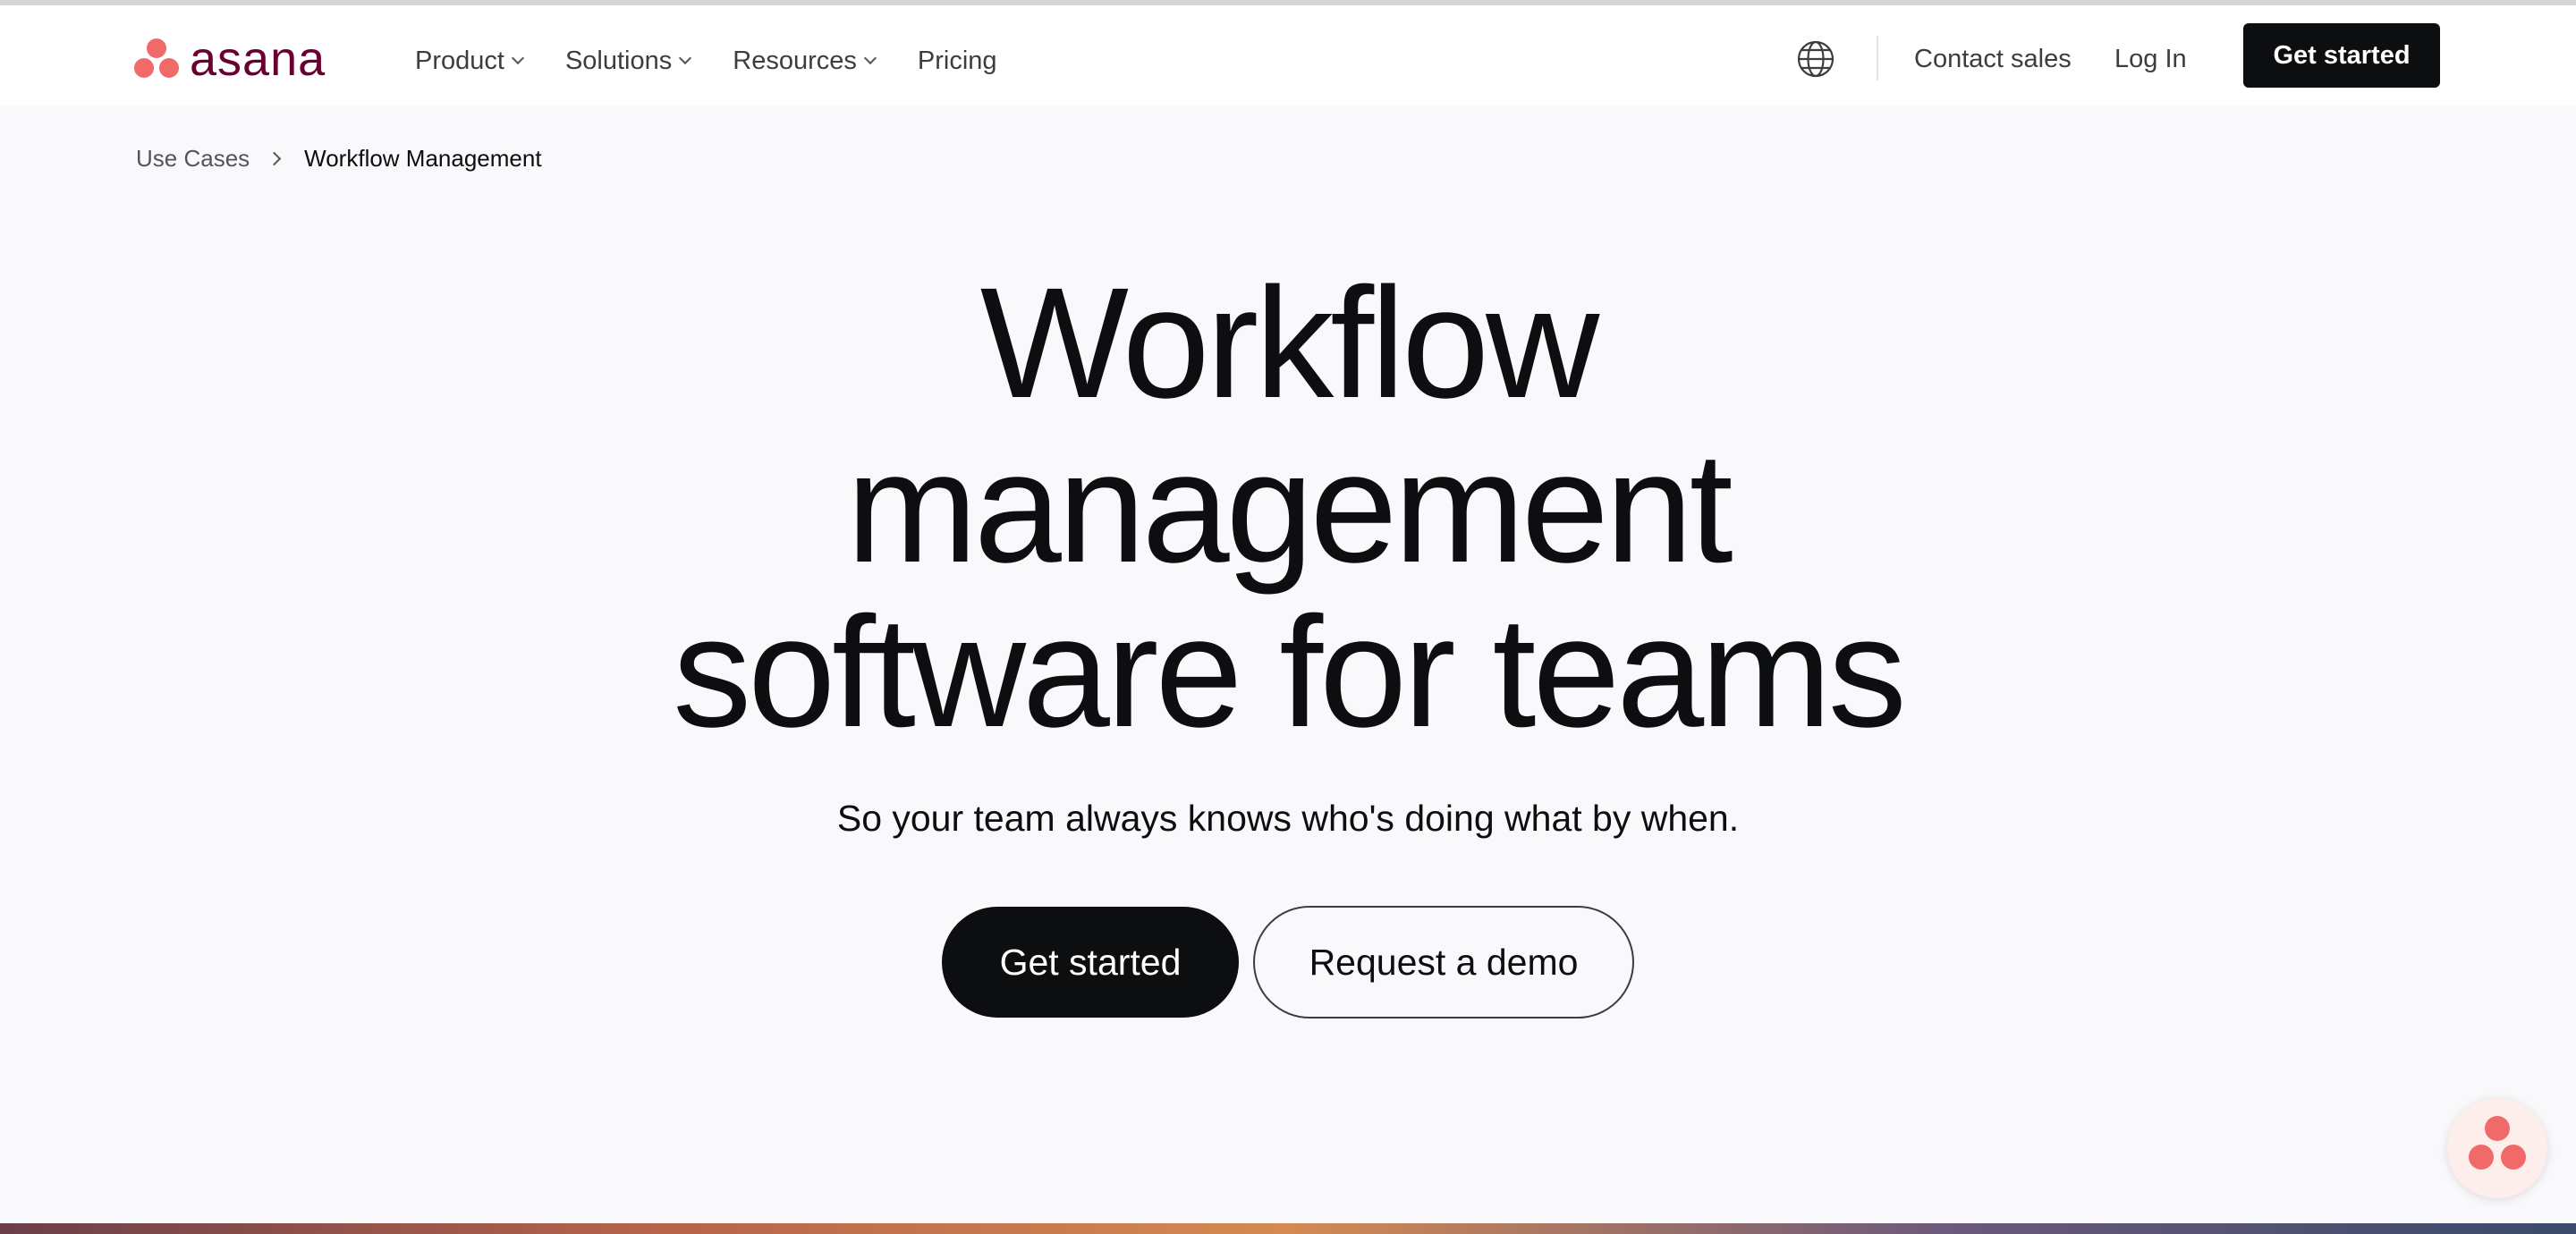 Image resolution: width=2576 pixels, height=1234 pixels. Describe the element at coordinates (1090, 962) in the screenshot. I see `get-started-button: Get started` at that location.